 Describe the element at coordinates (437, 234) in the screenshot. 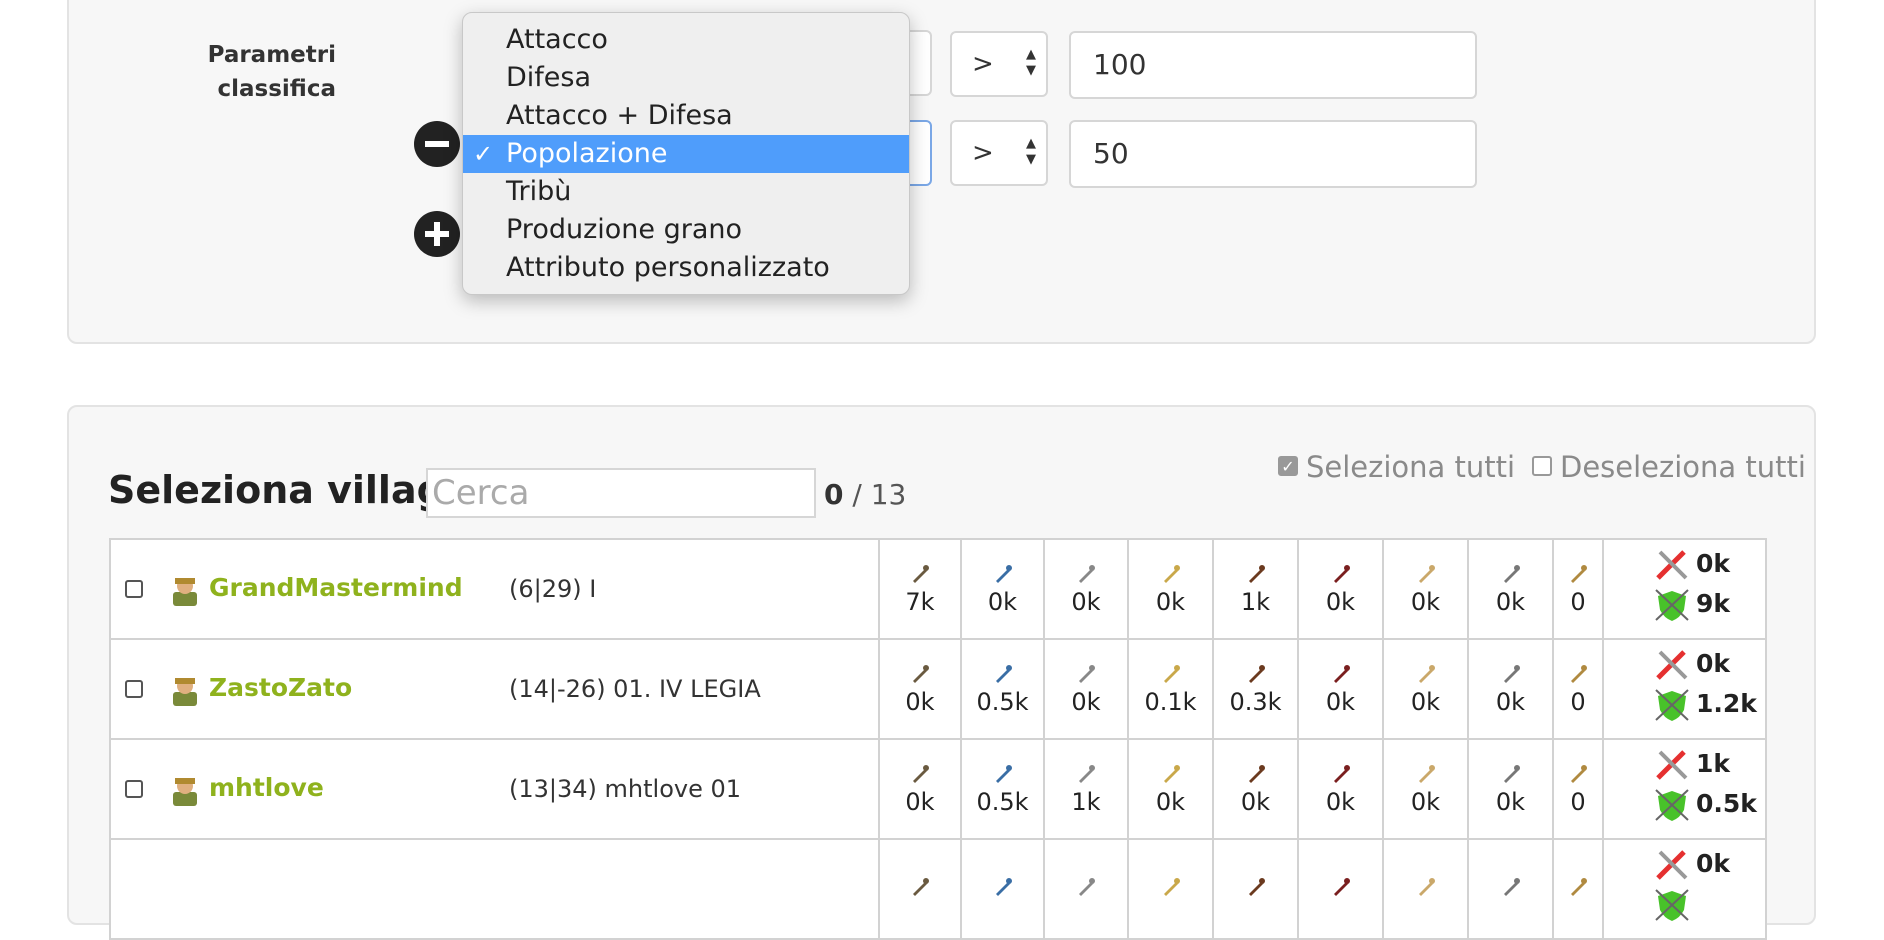

I see `plus-circle-icon` at that location.